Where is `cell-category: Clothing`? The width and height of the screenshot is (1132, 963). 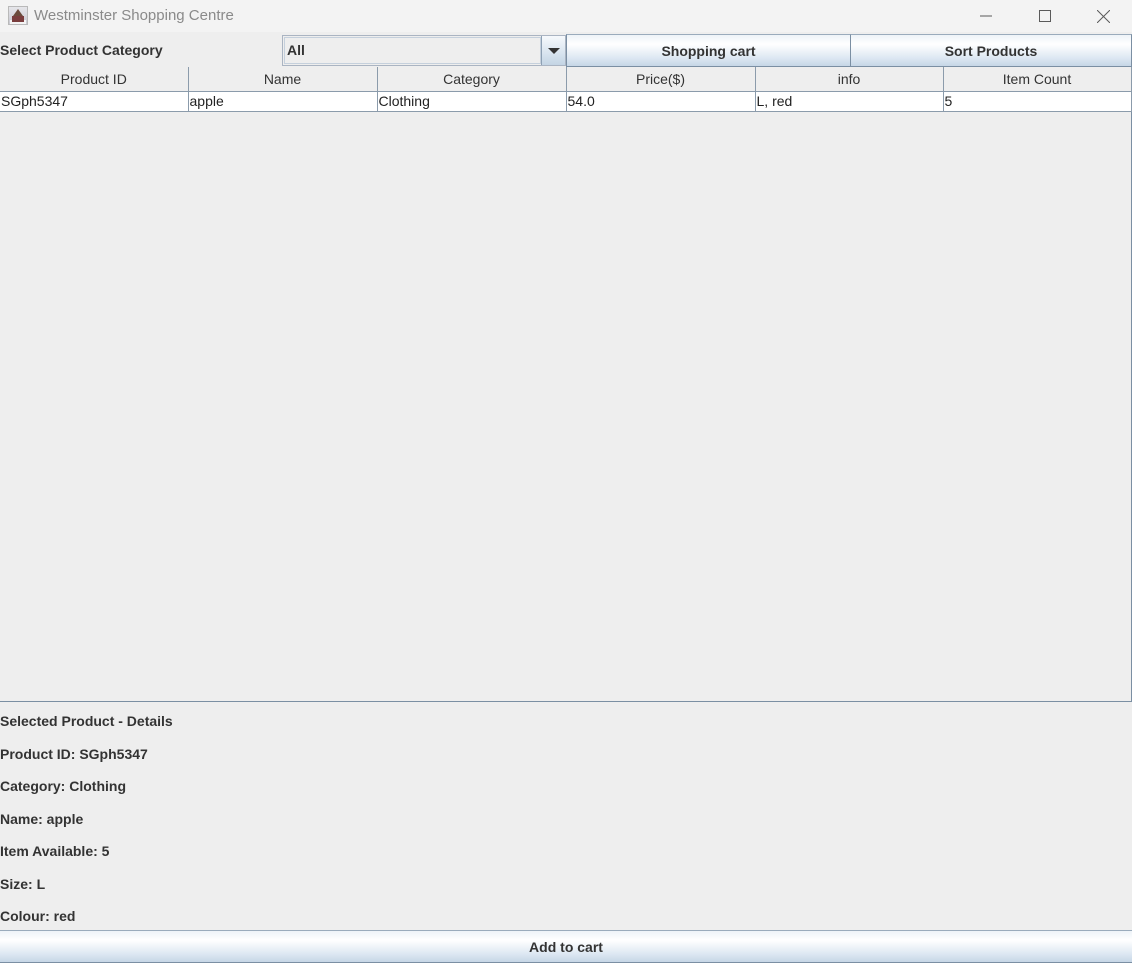 cell-category: Clothing is located at coordinates (471, 101).